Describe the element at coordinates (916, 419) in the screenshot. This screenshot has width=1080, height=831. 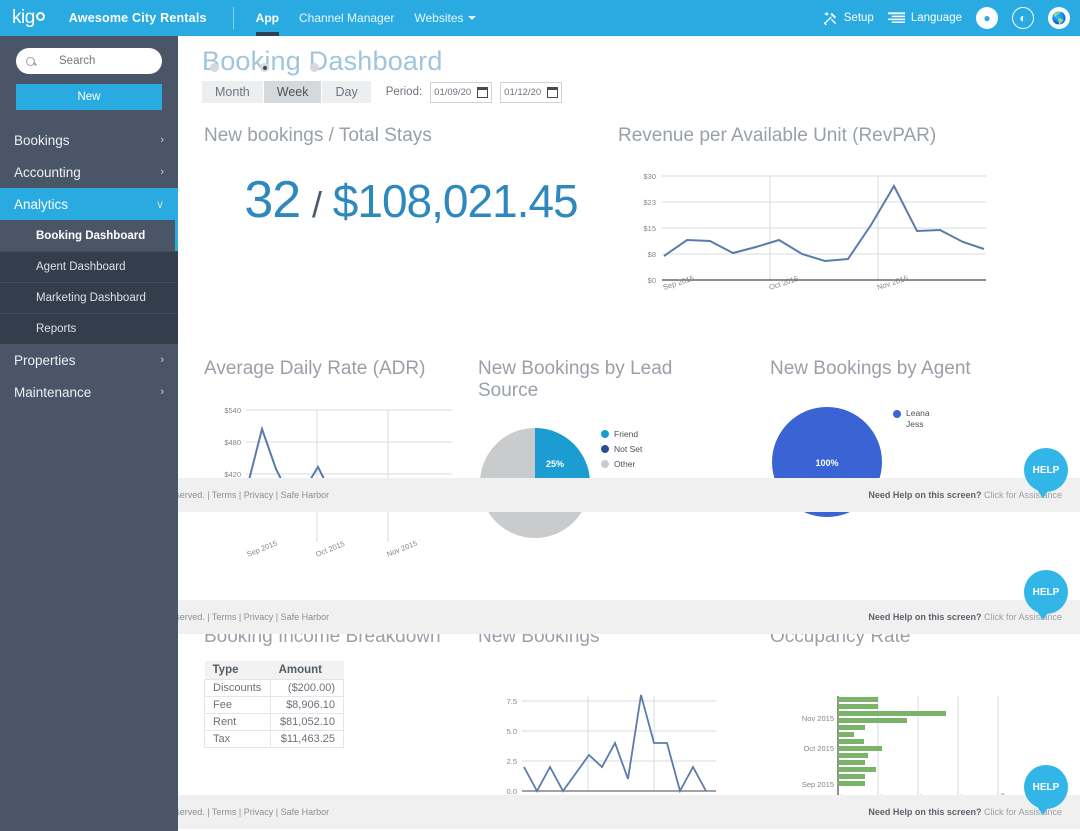
I see `legend-item-leana-jess: Leana Jess` at that location.